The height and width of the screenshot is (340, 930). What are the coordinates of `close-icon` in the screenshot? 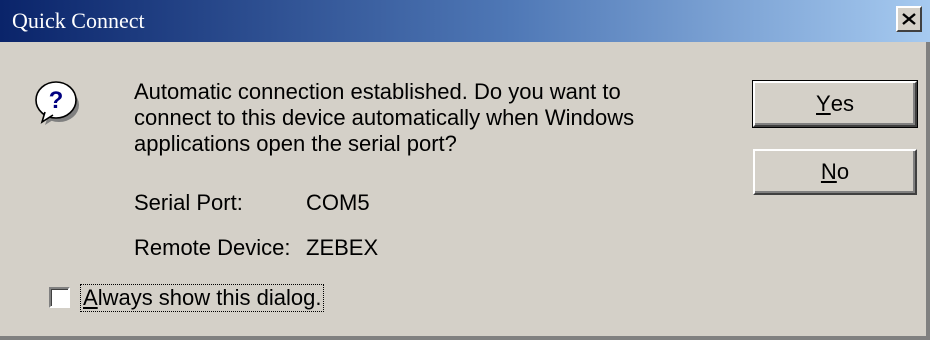 It's located at (909, 19).